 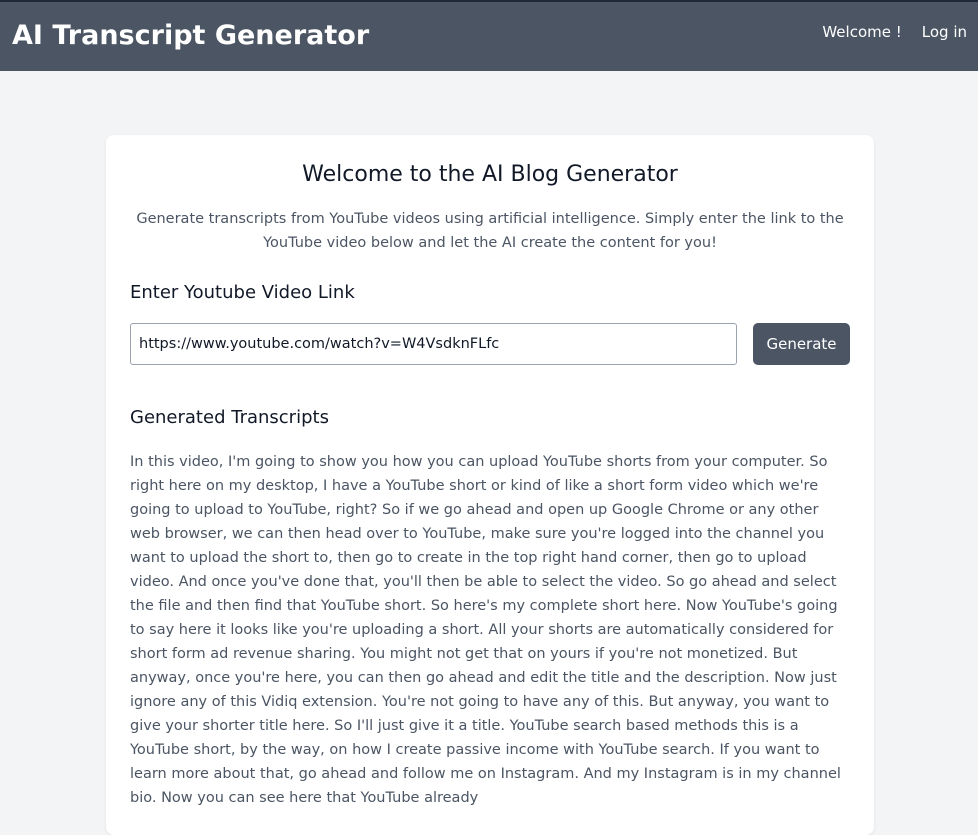 What do you see at coordinates (190, 35) in the screenshot?
I see `brand-title: AI Transcript Generator` at bounding box center [190, 35].